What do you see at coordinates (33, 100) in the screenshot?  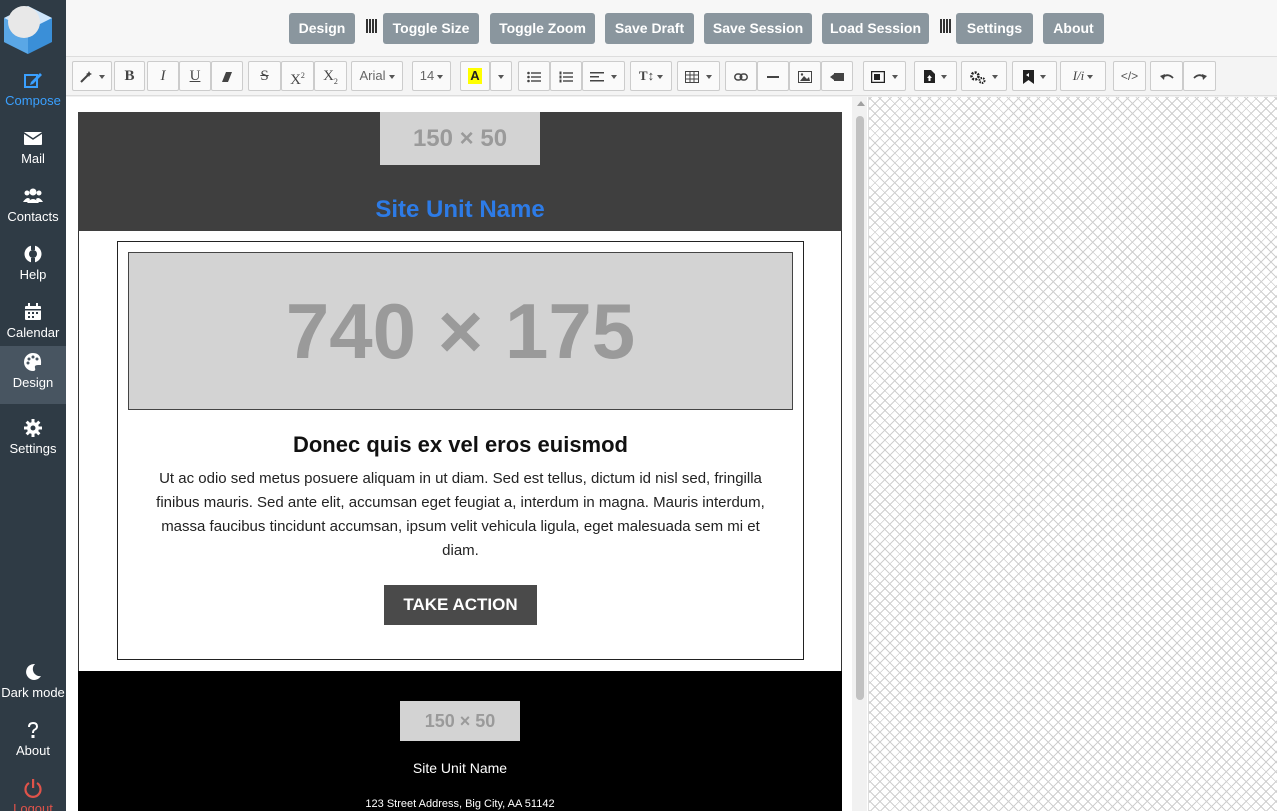 I see `sidebar-item-label: Compose` at bounding box center [33, 100].